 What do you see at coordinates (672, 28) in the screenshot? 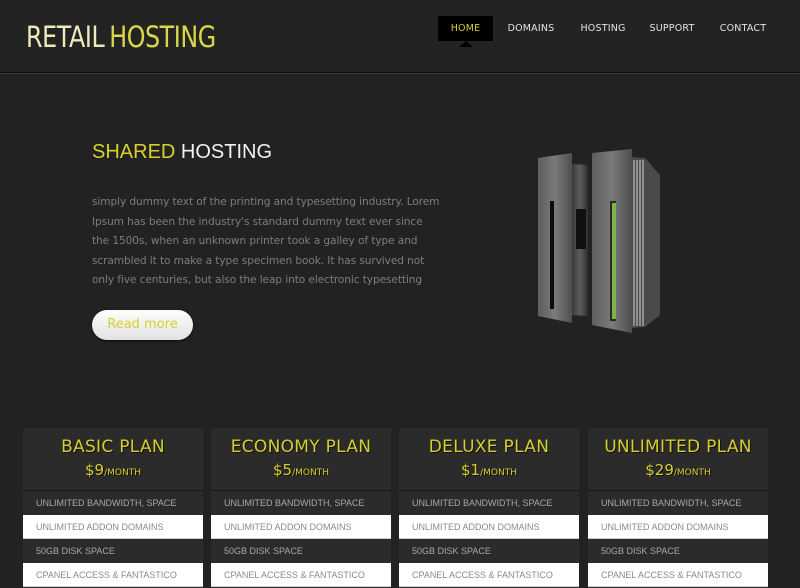
I see `nav-support: SUPPORT` at bounding box center [672, 28].